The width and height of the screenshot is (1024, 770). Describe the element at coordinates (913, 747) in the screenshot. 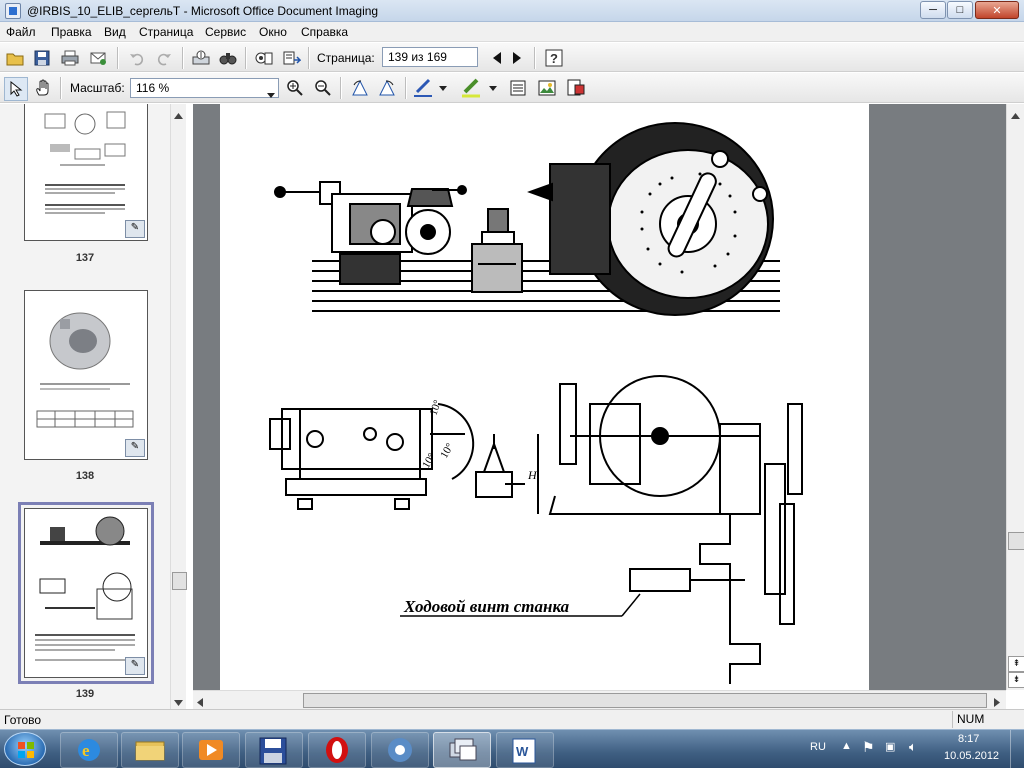

I see `volume-icon: 🔈︎` at that location.